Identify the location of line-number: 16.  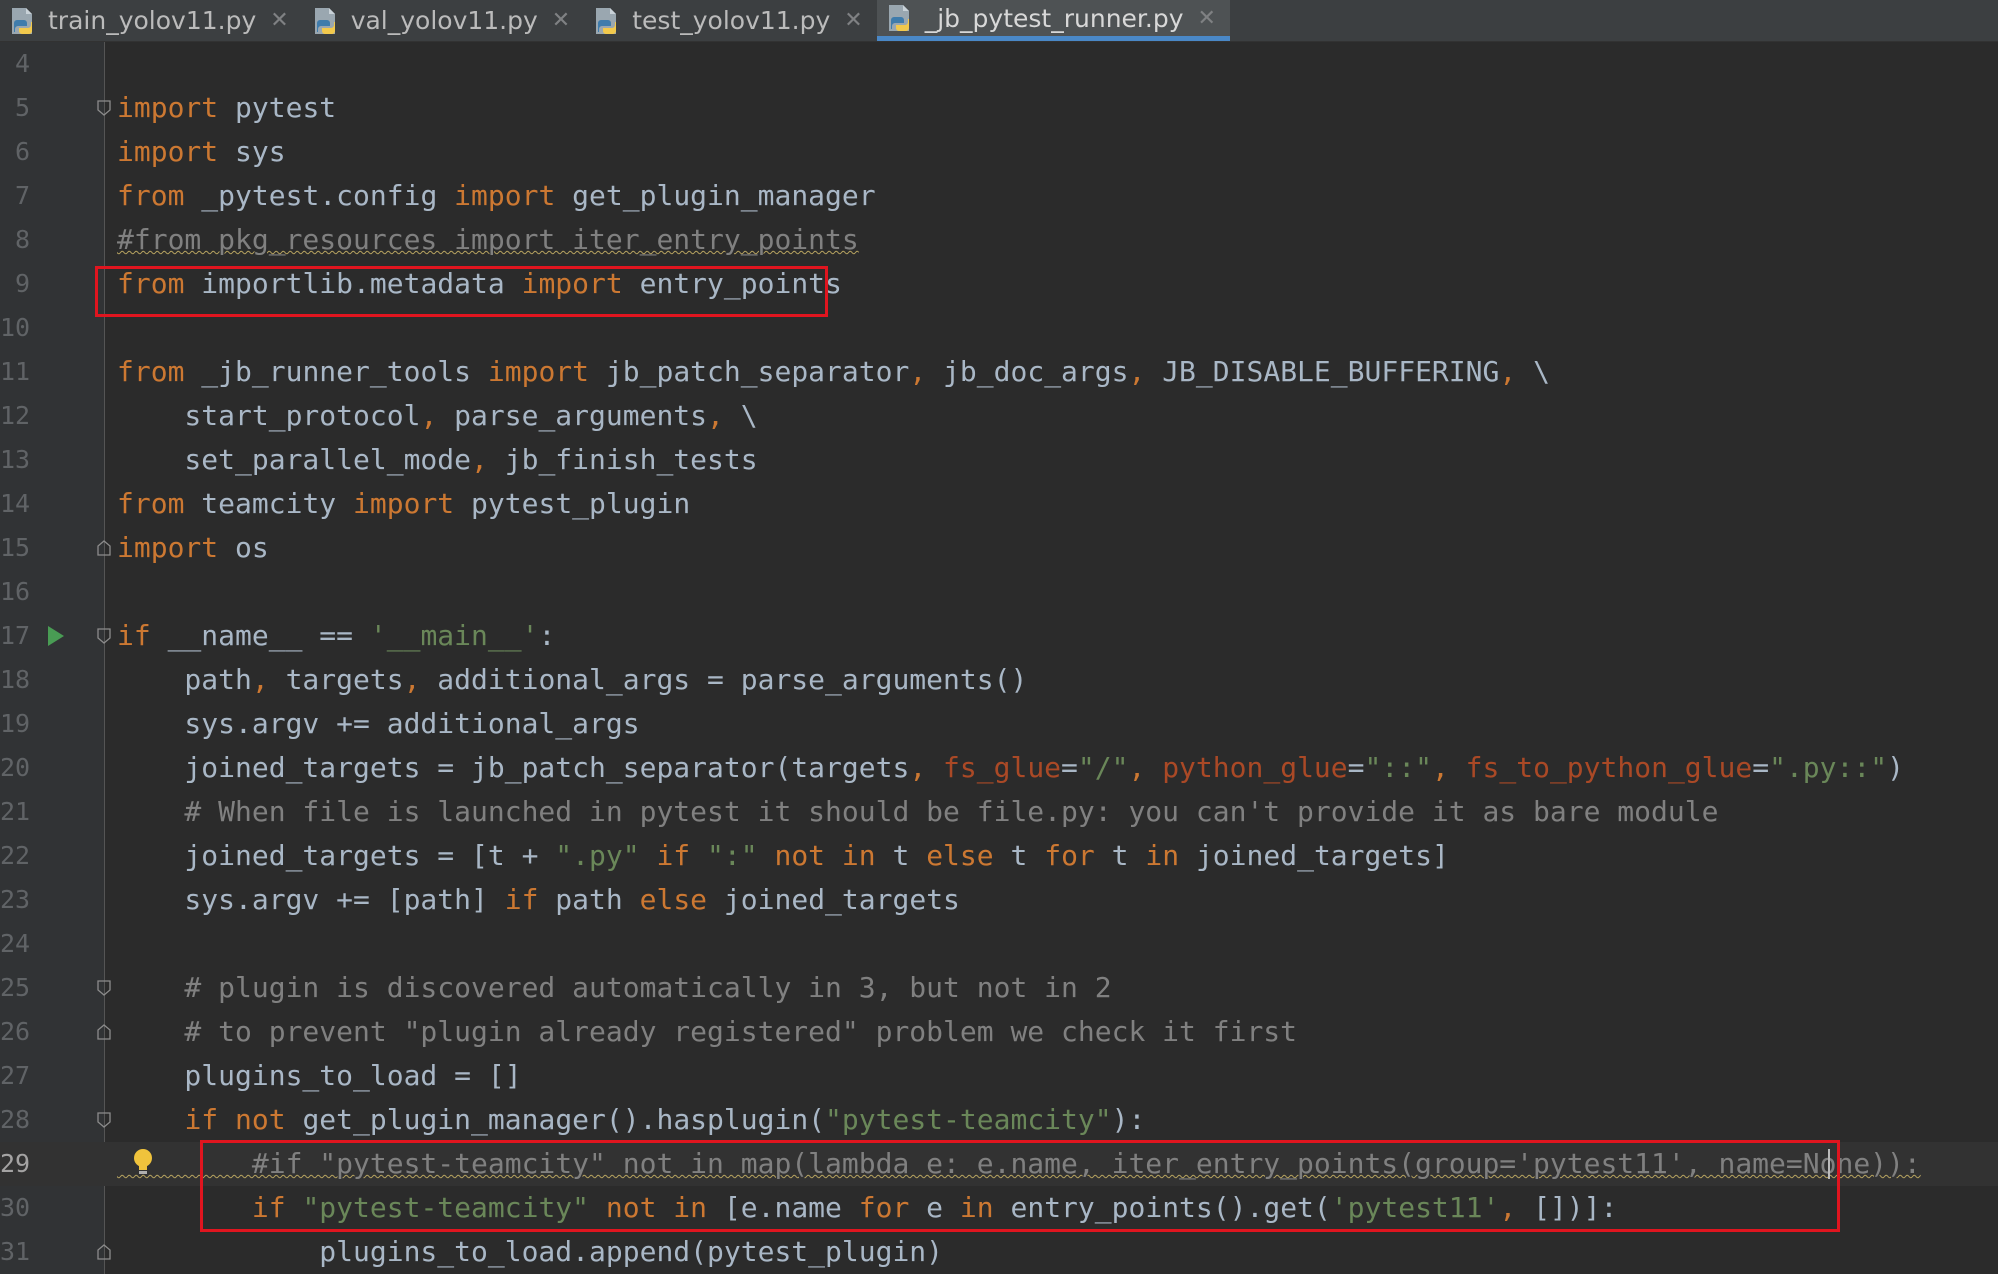
(15, 591).